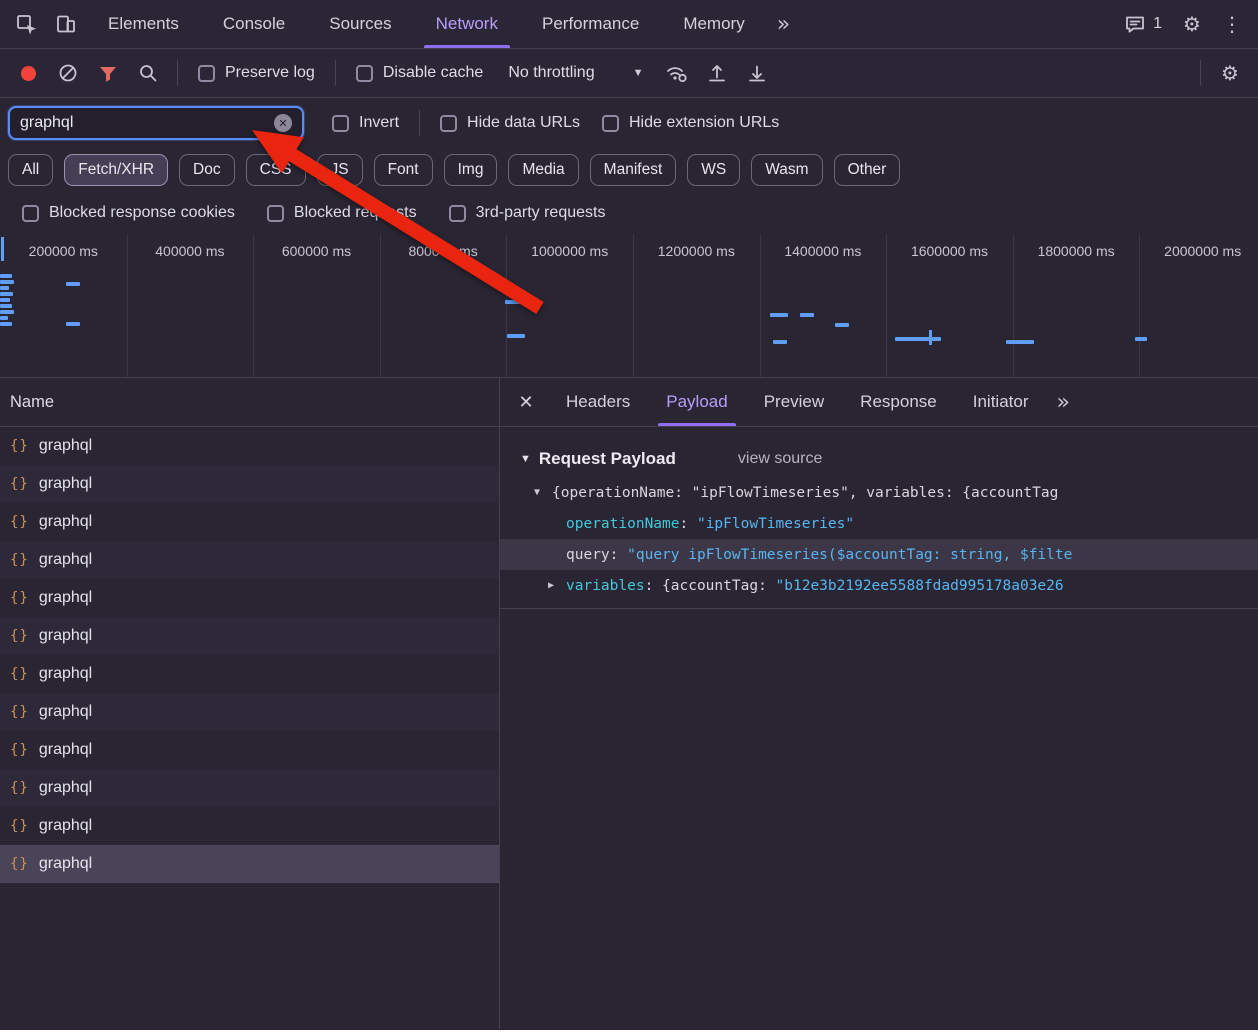  I want to click on clear-filter-icon: ✕, so click(283, 123).